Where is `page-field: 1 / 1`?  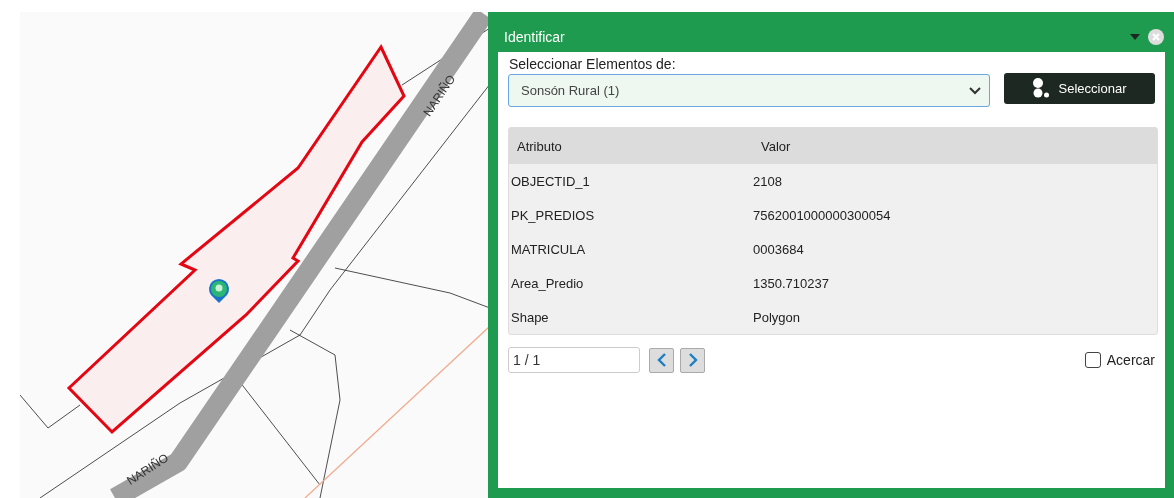
page-field: 1 / 1 is located at coordinates (574, 360).